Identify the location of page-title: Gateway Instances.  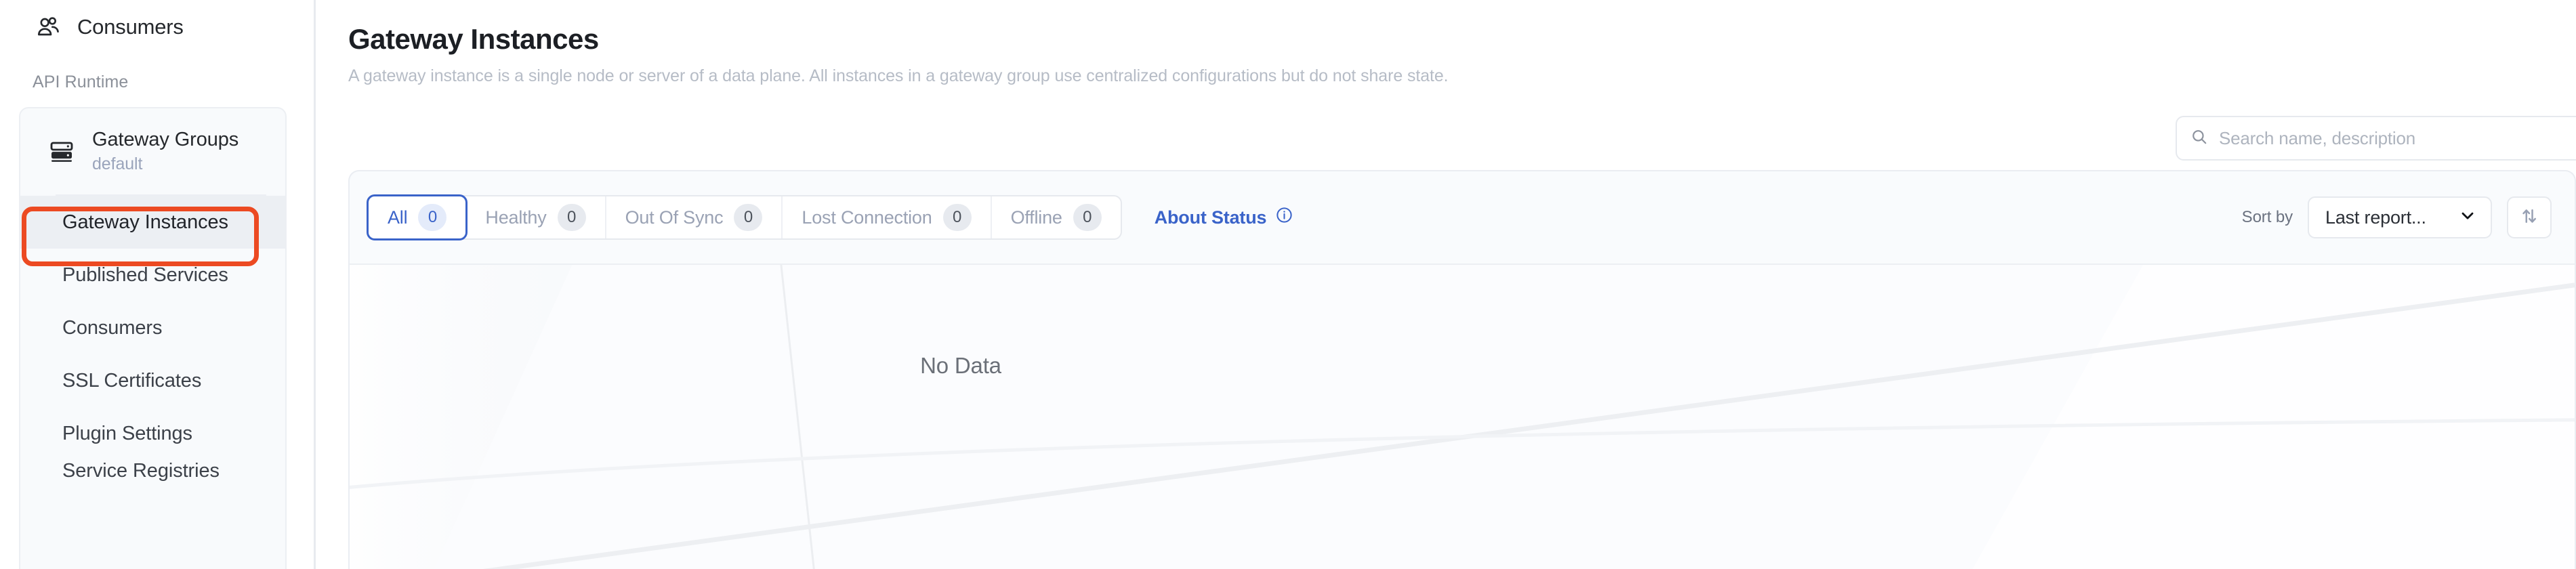
(473, 39).